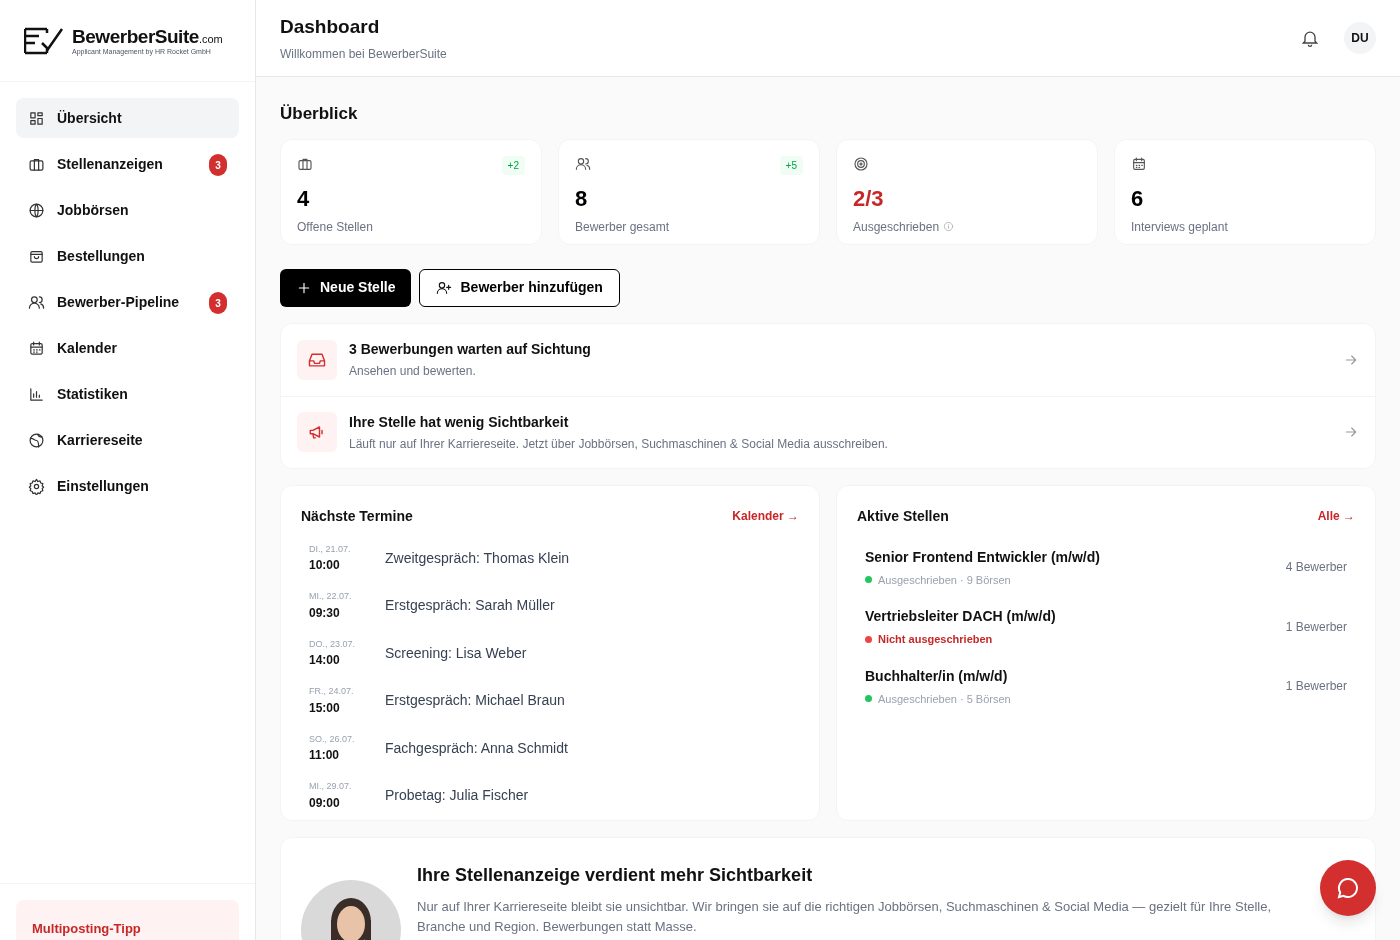 This screenshot has width=1400, height=940. What do you see at coordinates (304, 198) in the screenshot?
I see `stat-value: 4` at bounding box center [304, 198].